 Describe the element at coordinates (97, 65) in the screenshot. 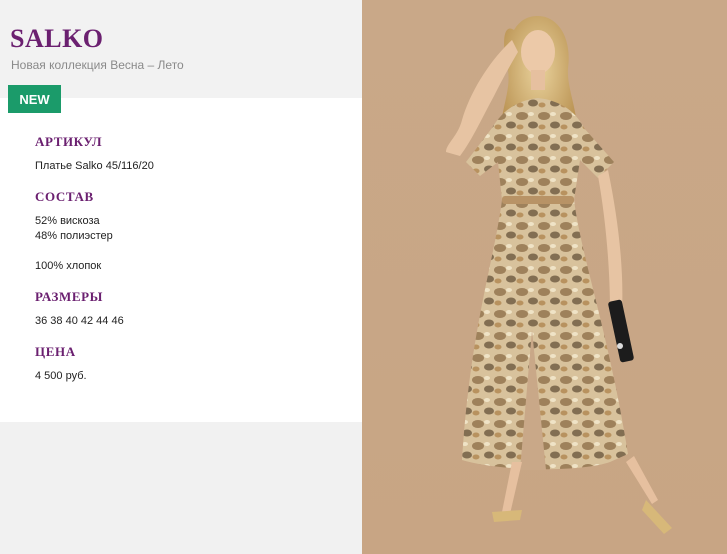

I see `collection-subtitle: Новая коллекция Весна – Лето` at that location.